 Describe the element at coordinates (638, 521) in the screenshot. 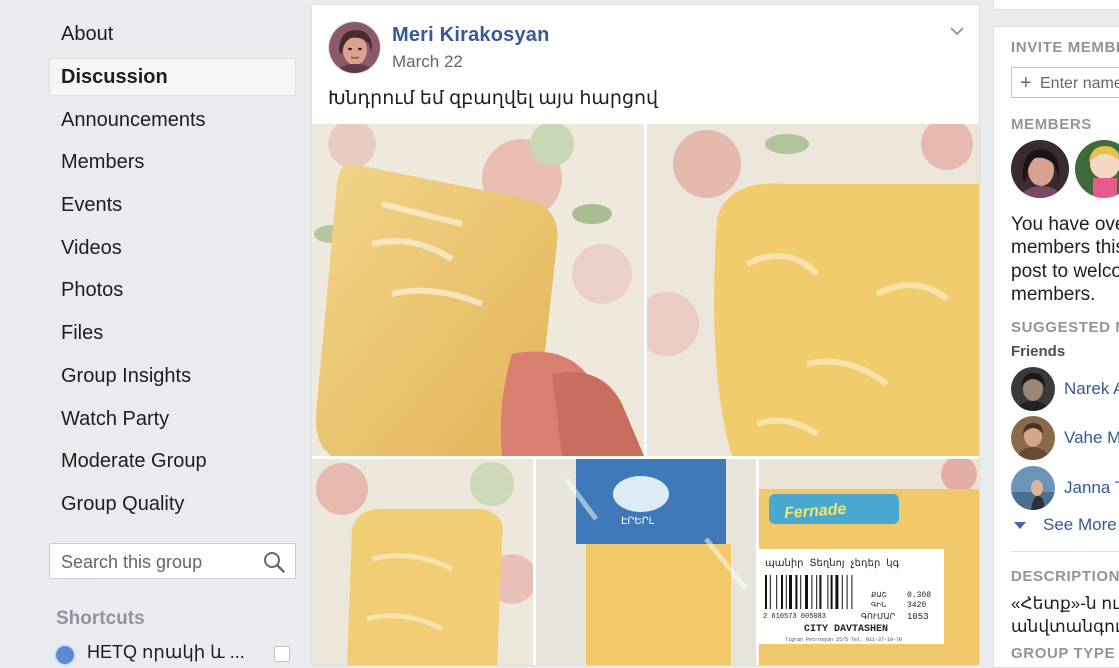

I see `svg-text: ԷՐԵՐԼ` at that location.